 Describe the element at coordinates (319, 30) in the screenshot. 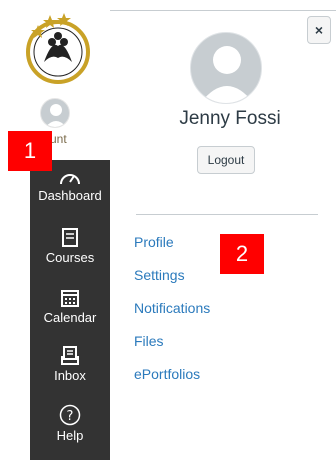

I see `close-button: ×` at that location.